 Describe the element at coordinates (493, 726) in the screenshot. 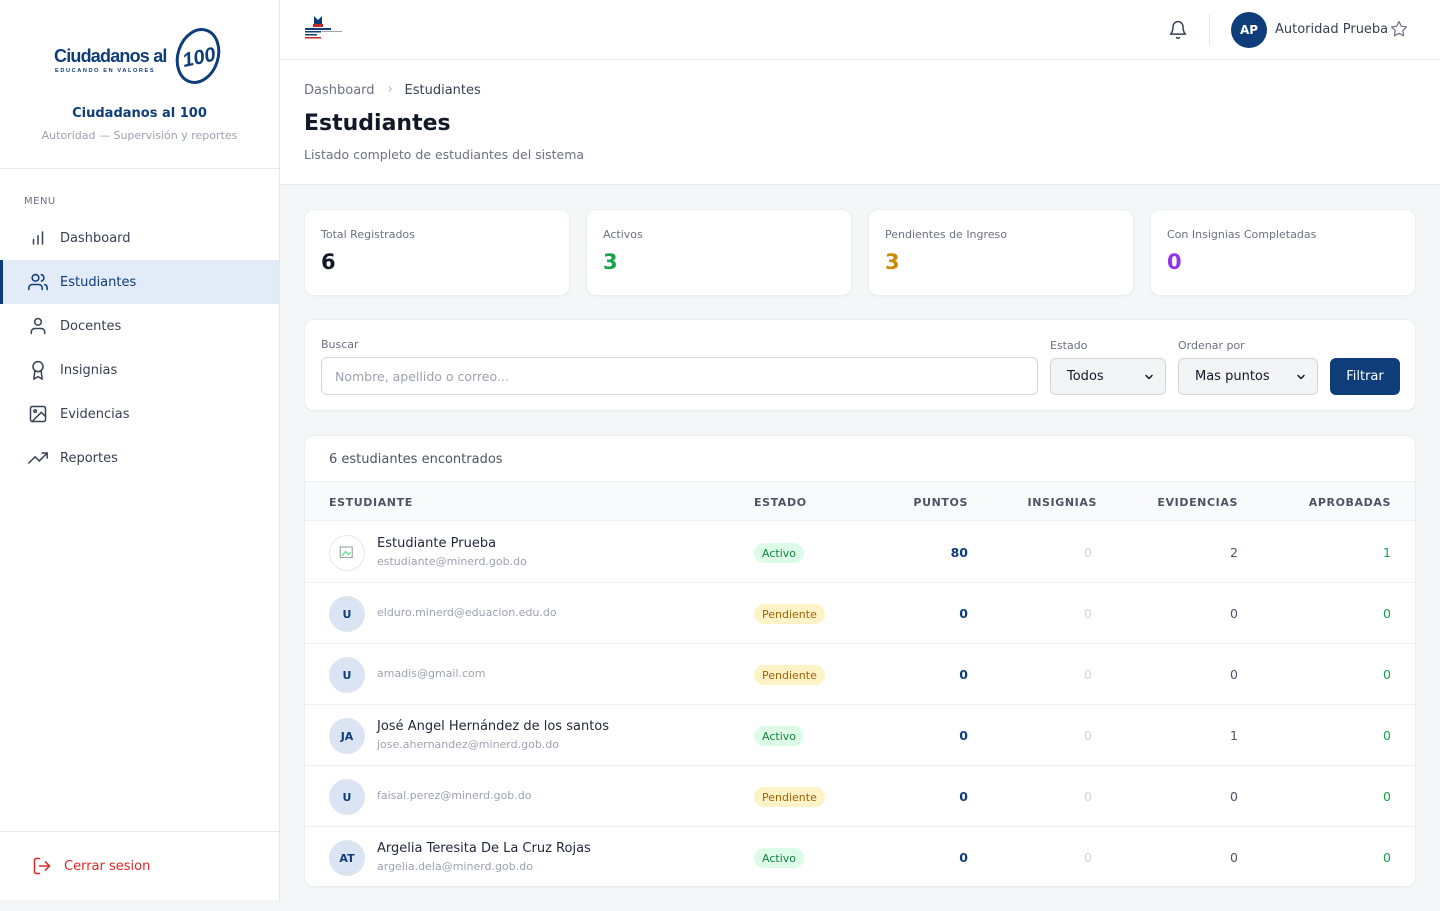

I see `student-name: José Angel Hernández de los santos` at that location.